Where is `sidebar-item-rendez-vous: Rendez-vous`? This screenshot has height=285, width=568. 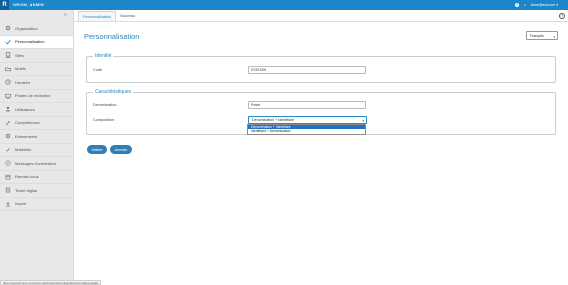 sidebar-item-rendez-vous: Rendez-vous is located at coordinates (36, 177).